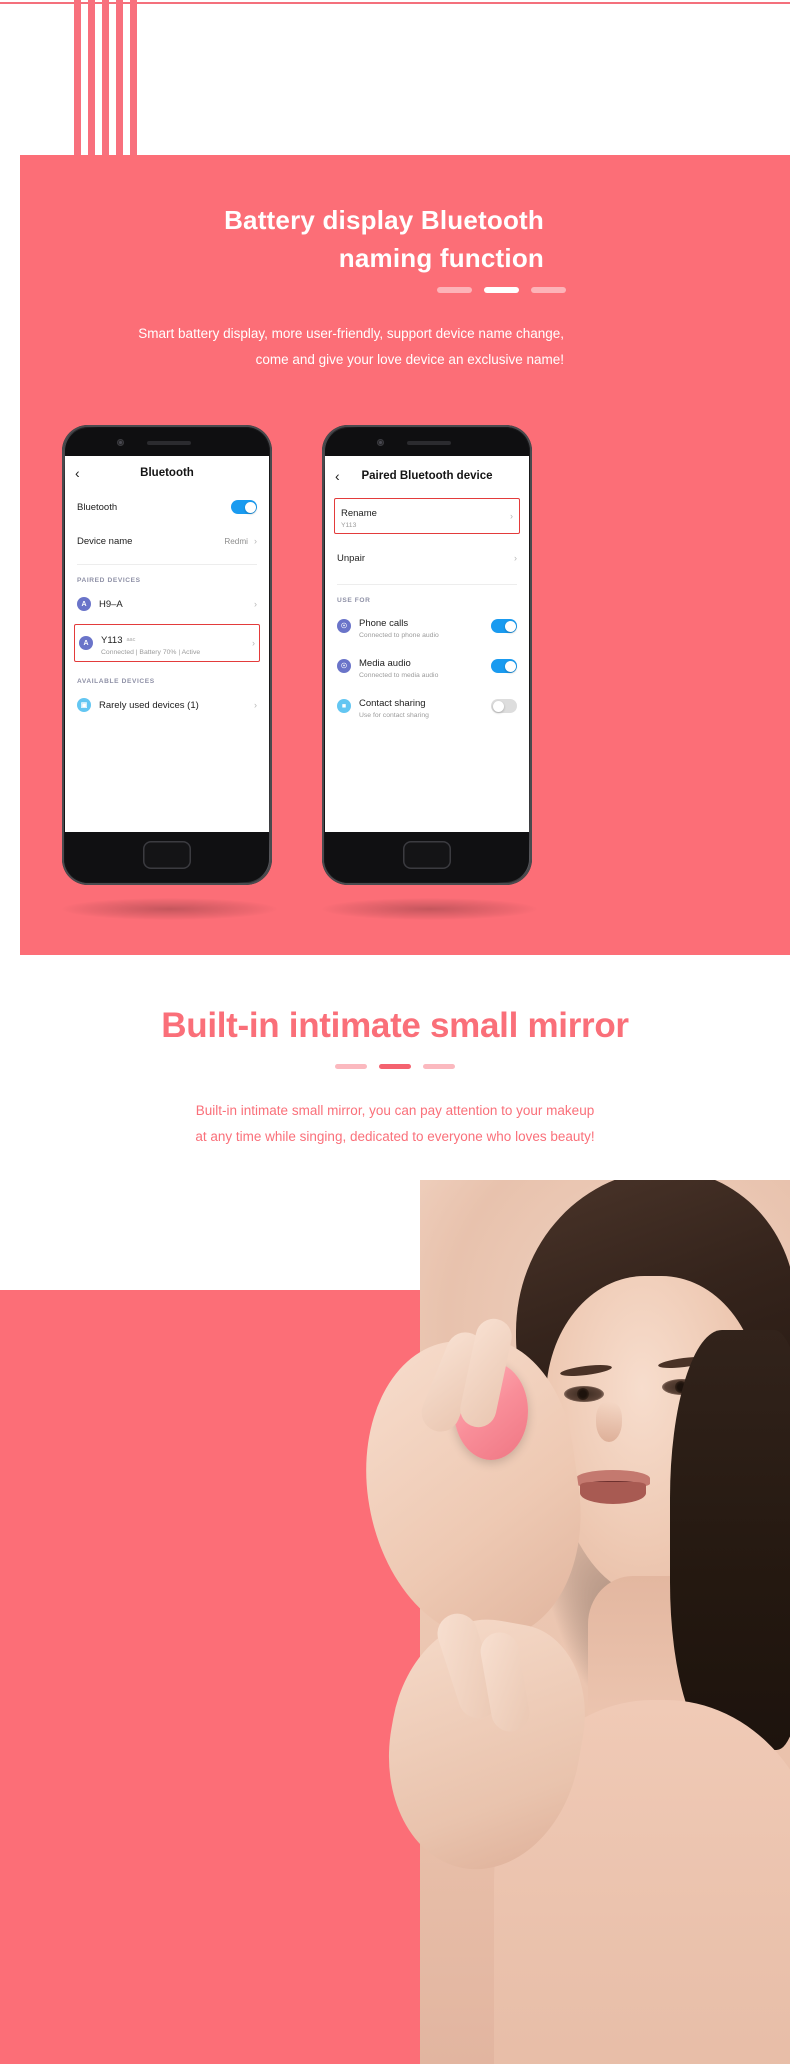  Describe the element at coordinates (344, 706) in the screenshot. I see `contact-sharing-icon: ■` at that location.